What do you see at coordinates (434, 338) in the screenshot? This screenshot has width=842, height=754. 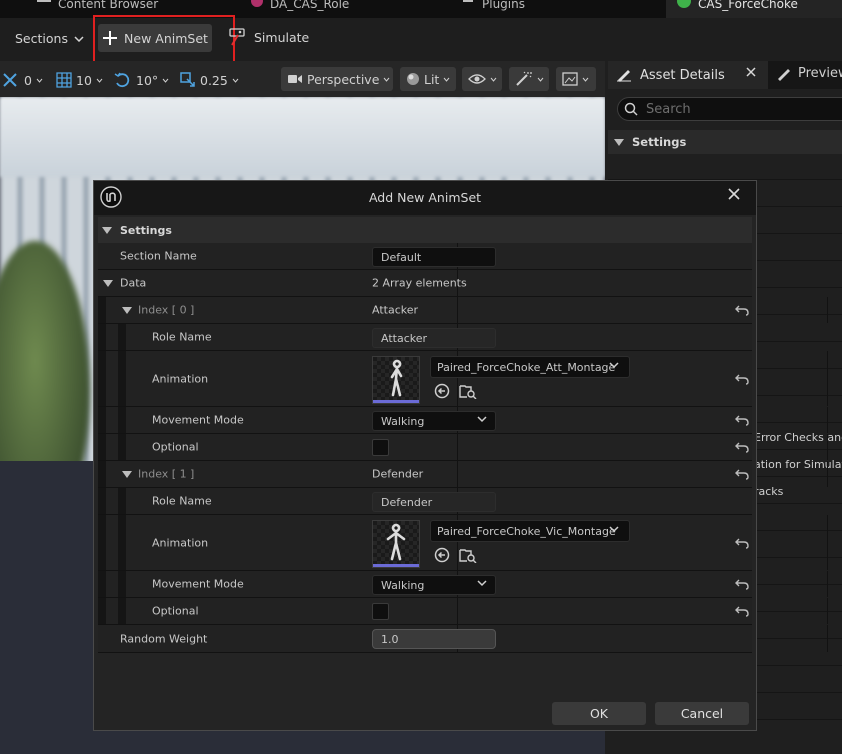 I see `role-name-input: Attacker` at bounding box center [434, 338].